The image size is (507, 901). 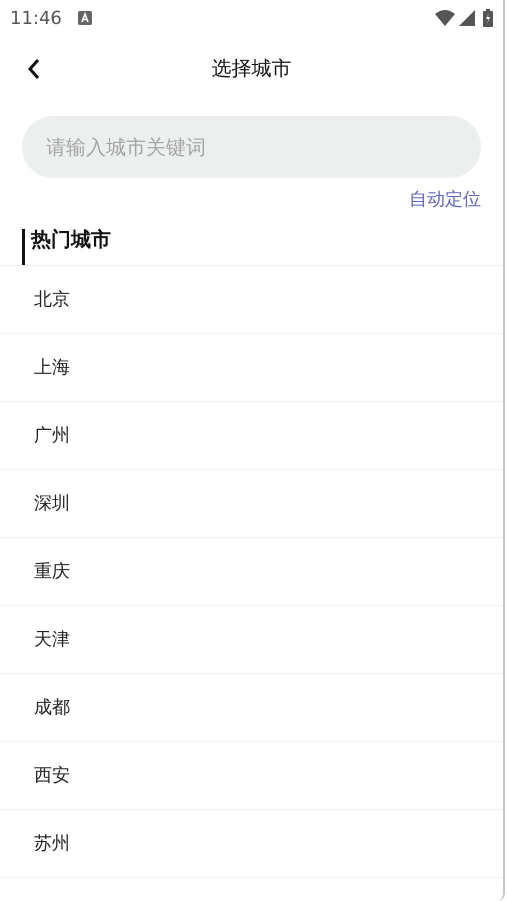 What do you see at coordinates (445, 199) in the screenshot?
I see `auto-locate-link: 自动定位` at bounding box center [445, 199].